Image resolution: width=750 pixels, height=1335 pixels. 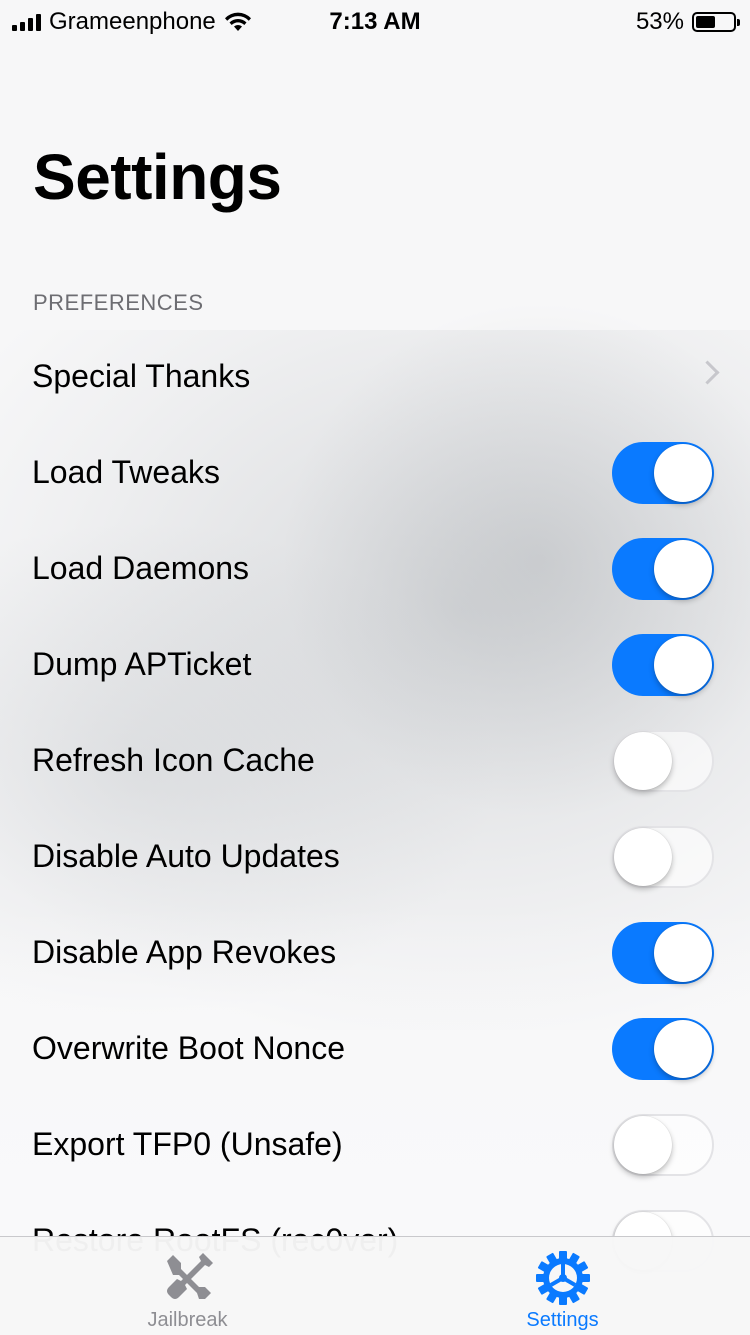 I want to click on dump-apticket-row: Dump APTicket, so click(x=375, y=664).